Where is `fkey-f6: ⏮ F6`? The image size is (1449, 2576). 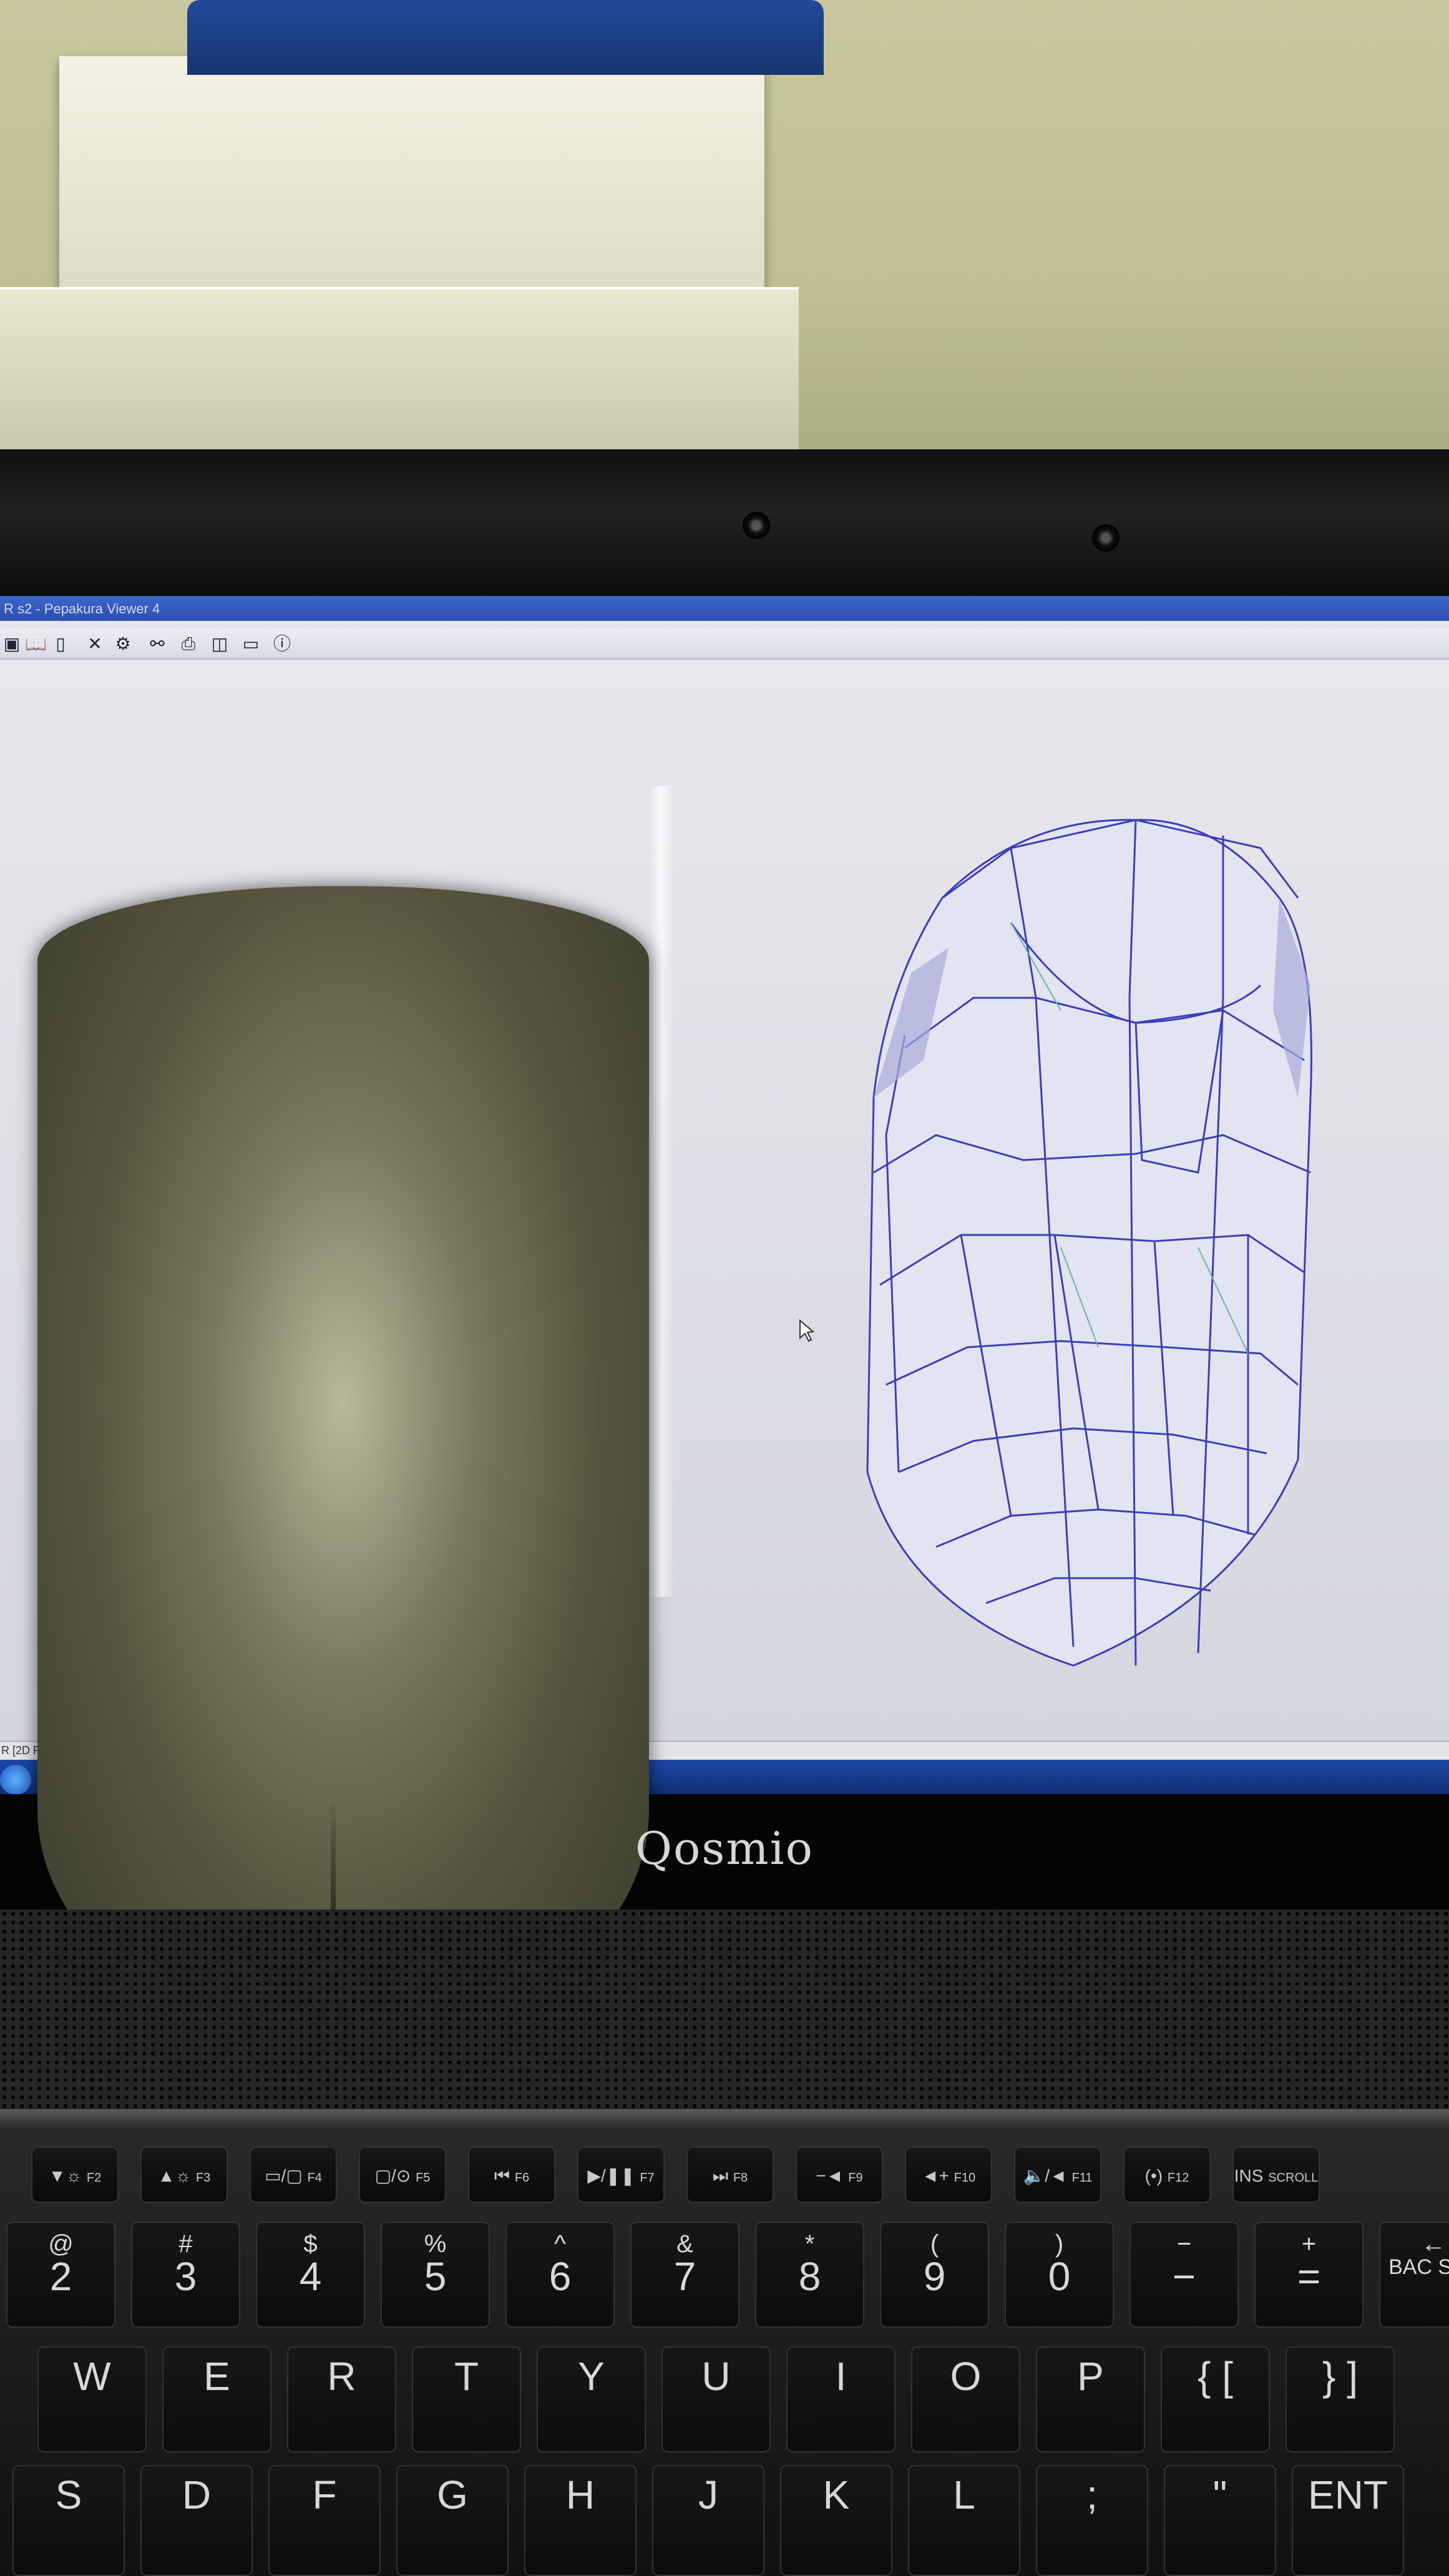
fkey-f6: ⏮ F6 is located at coordinates (511, 2175).